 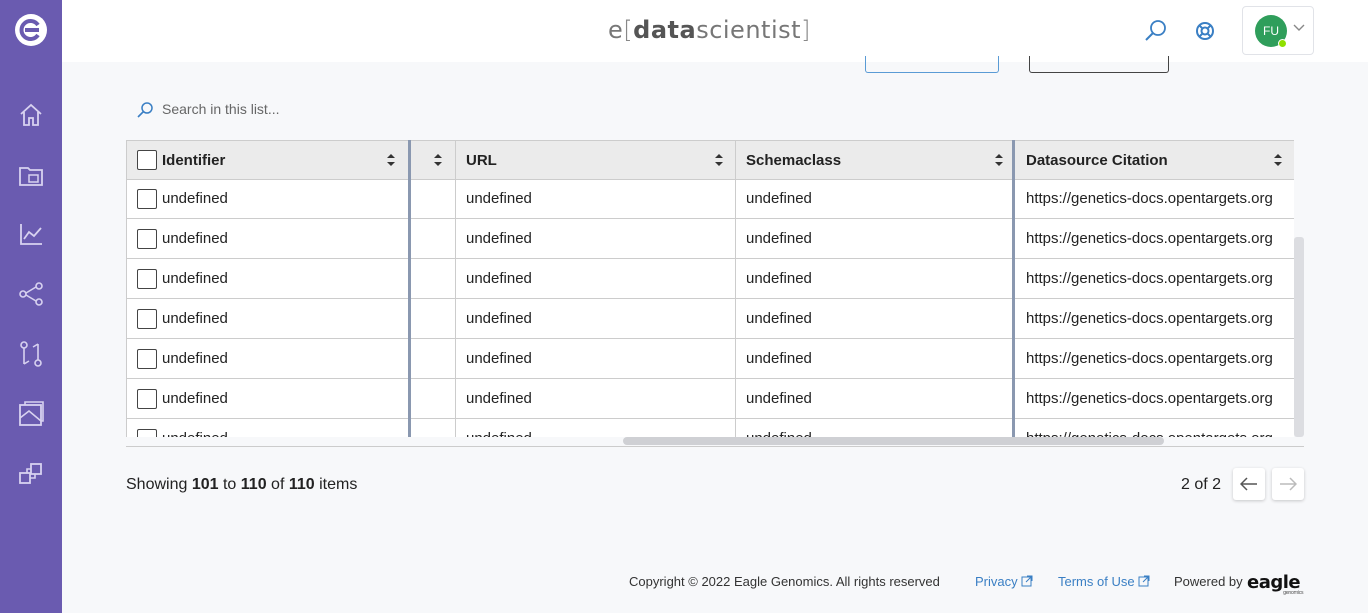 What do you see at coordinates (1282, 43) in the screenshot?
I see `online-status-dot` at bounding box center [1282, 43].